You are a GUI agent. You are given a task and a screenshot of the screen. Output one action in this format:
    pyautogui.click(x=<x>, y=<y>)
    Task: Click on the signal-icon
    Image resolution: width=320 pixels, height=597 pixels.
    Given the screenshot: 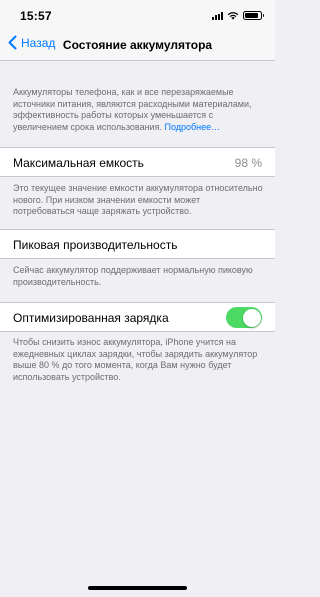 What is the action you would take?
    pyautogui.click(x=217, y=15)
    